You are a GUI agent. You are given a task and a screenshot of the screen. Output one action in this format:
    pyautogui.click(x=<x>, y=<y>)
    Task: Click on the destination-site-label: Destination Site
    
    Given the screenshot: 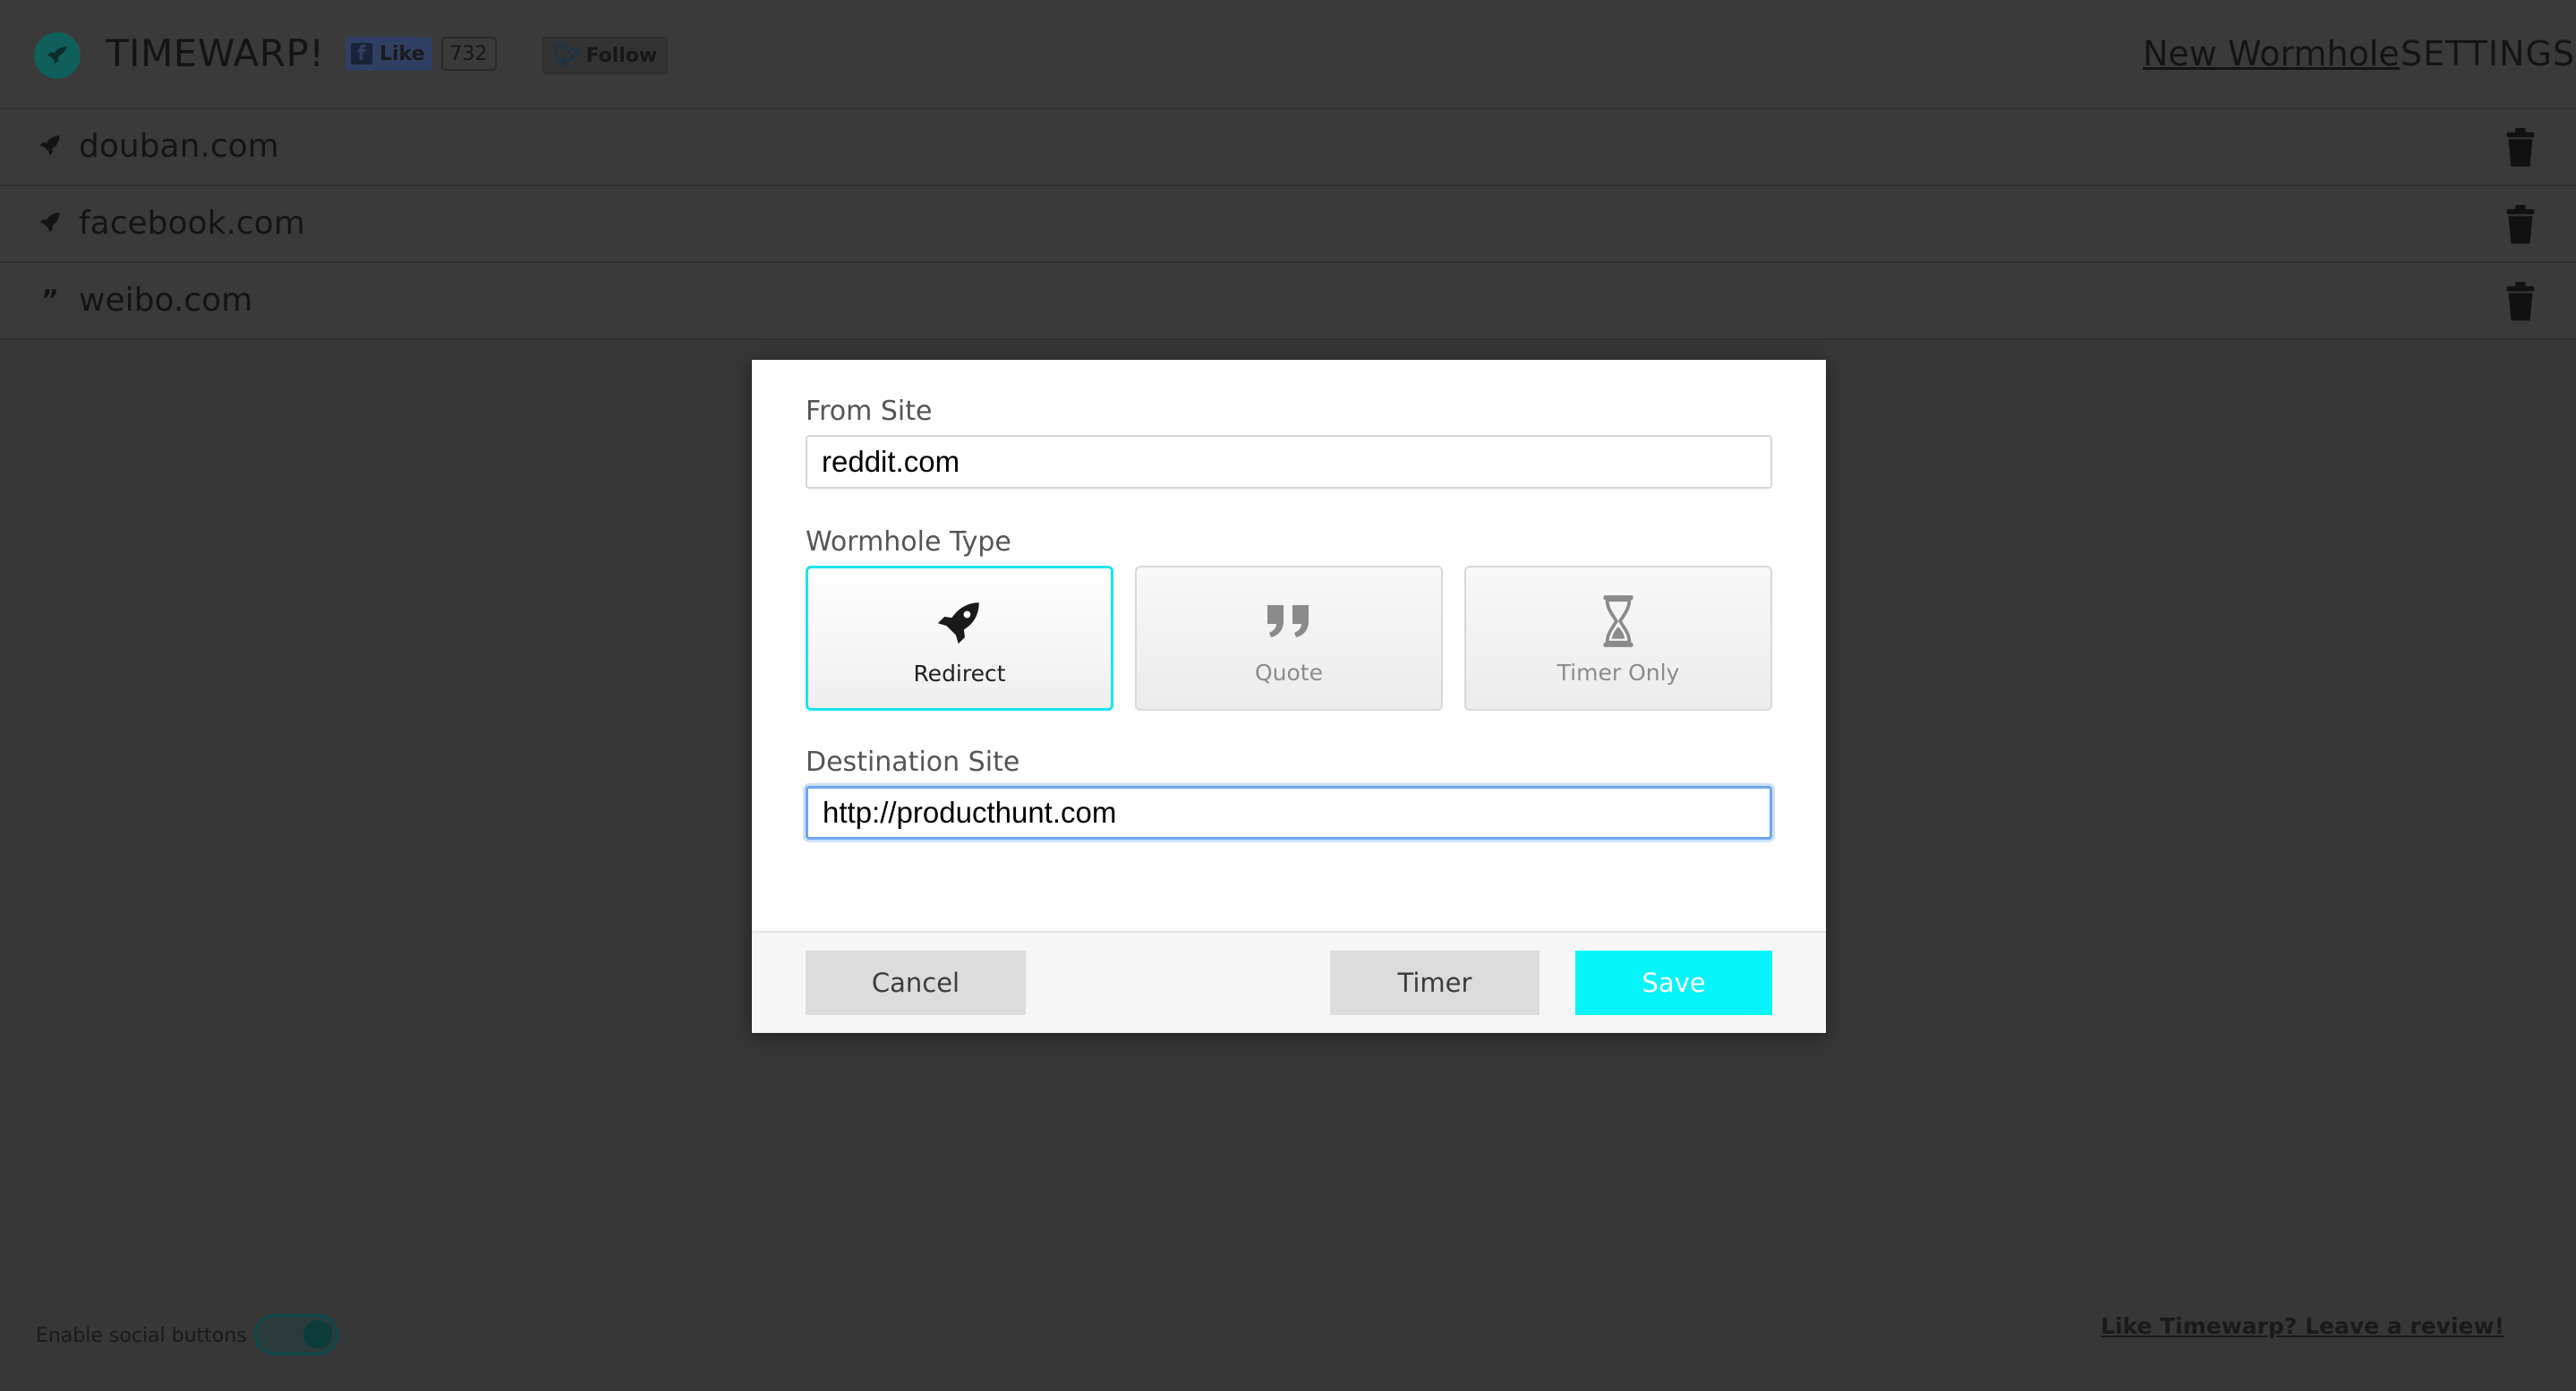 What is the action you would take?
    pyautogui.click(x=913, y=762)
    